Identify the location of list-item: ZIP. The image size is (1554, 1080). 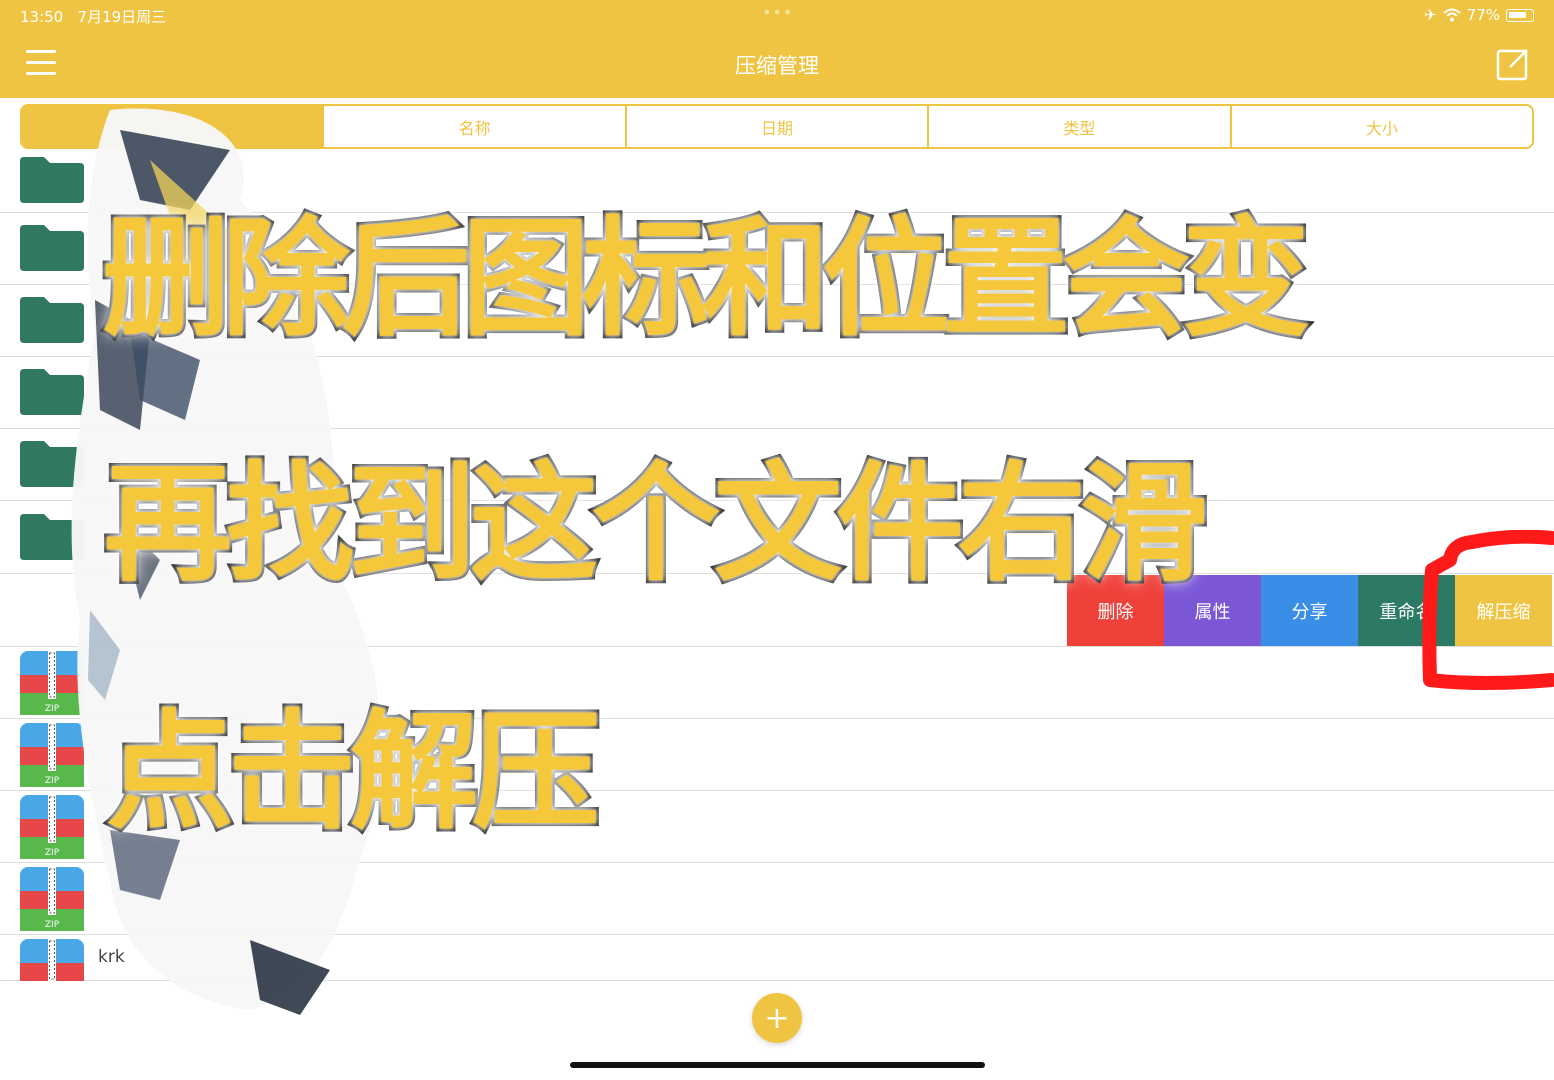
(777, 899).